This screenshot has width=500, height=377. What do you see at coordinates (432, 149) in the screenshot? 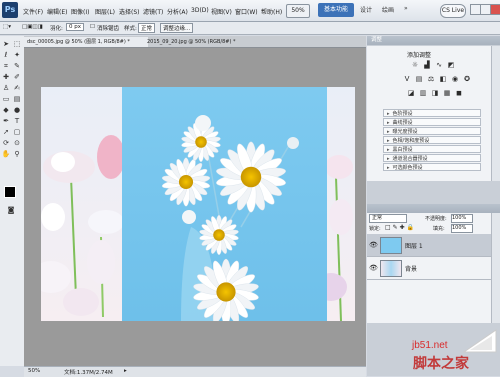
I see `preset-black-white: ▸ 黑白预设` at bounding box center [432, 149].